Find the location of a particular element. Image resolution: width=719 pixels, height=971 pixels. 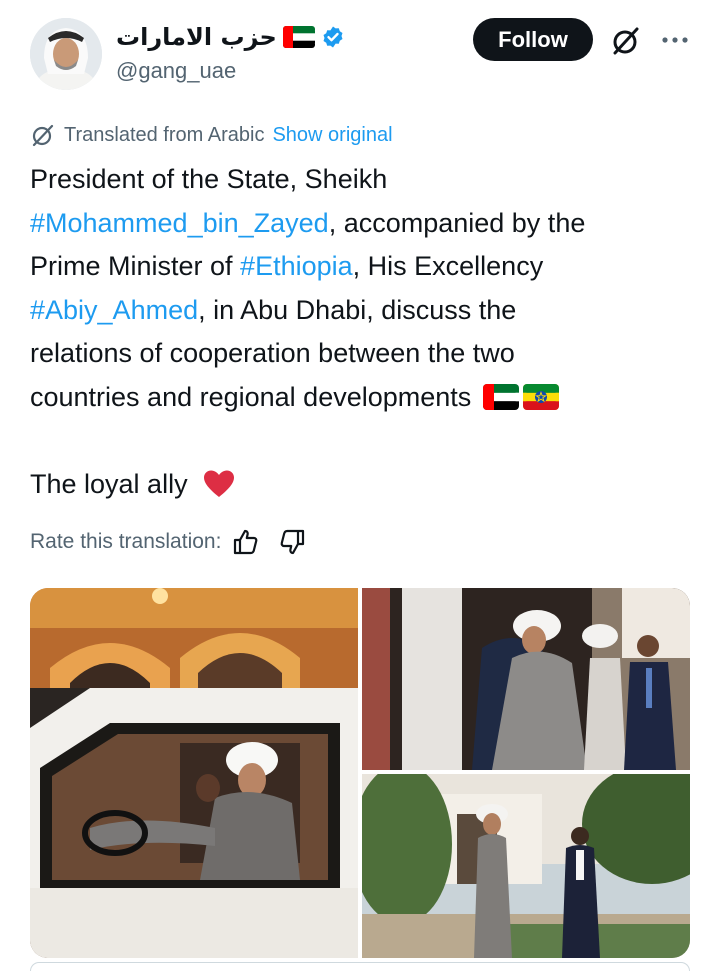

translated-label: Translated from Arabic is located at coordinates (164, 134).